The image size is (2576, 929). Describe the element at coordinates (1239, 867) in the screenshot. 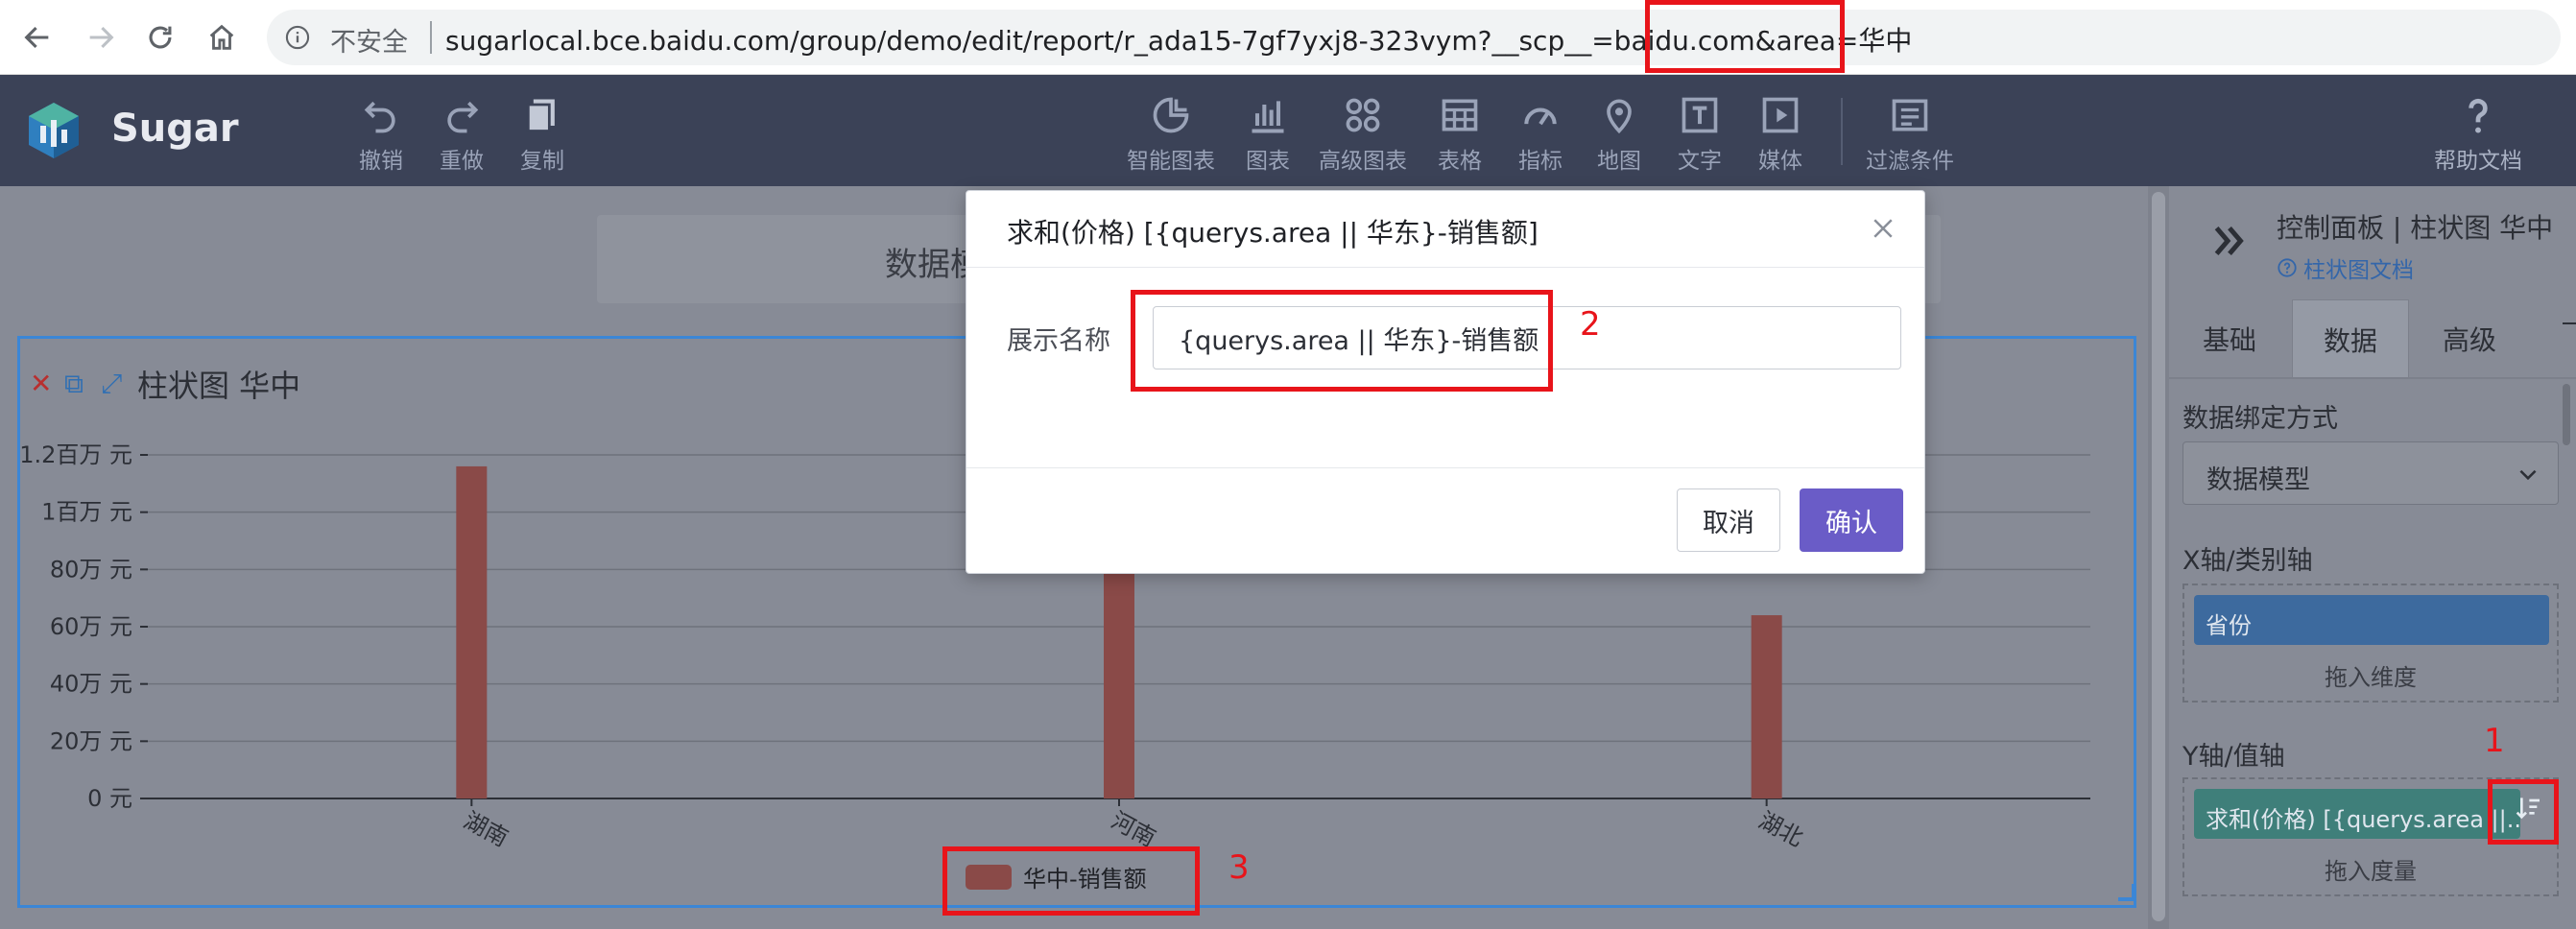

I see `annotation-number-3: 3` at that location.